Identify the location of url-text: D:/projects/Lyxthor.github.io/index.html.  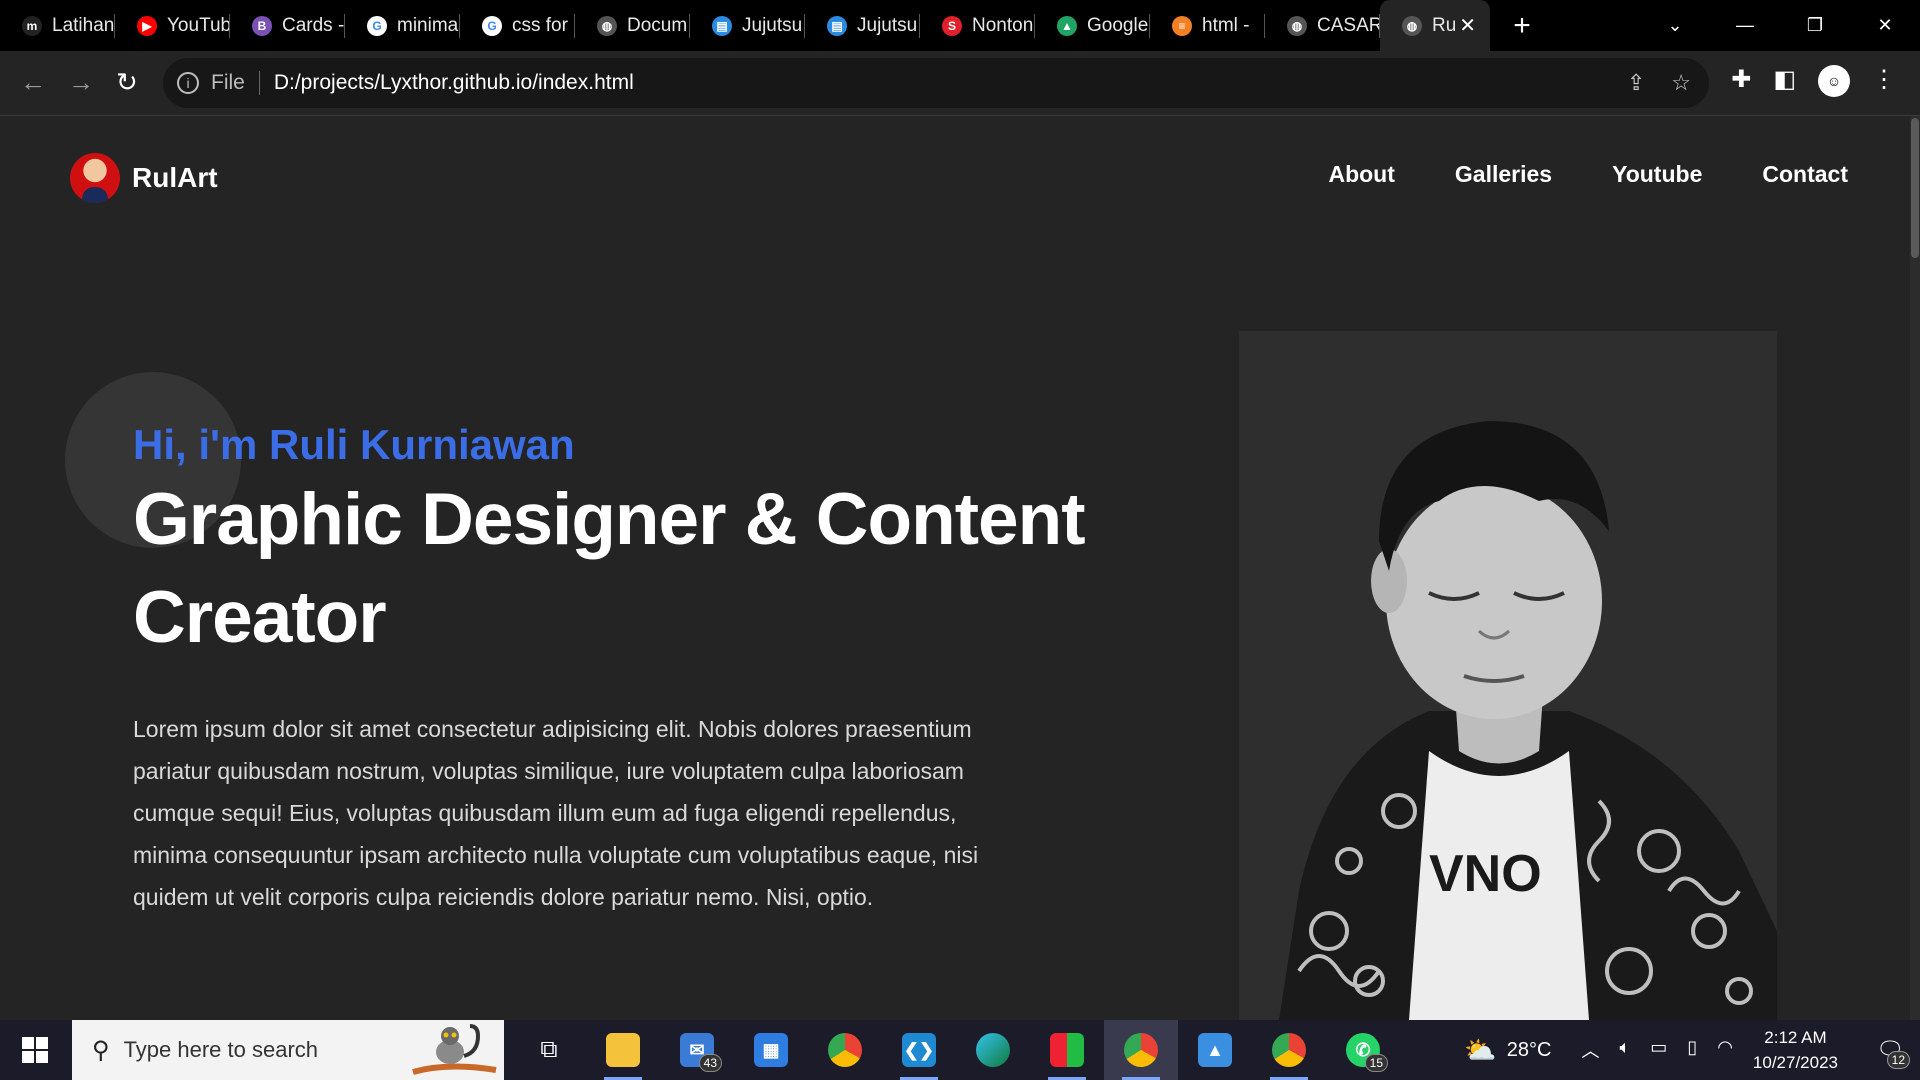
(454, 83).